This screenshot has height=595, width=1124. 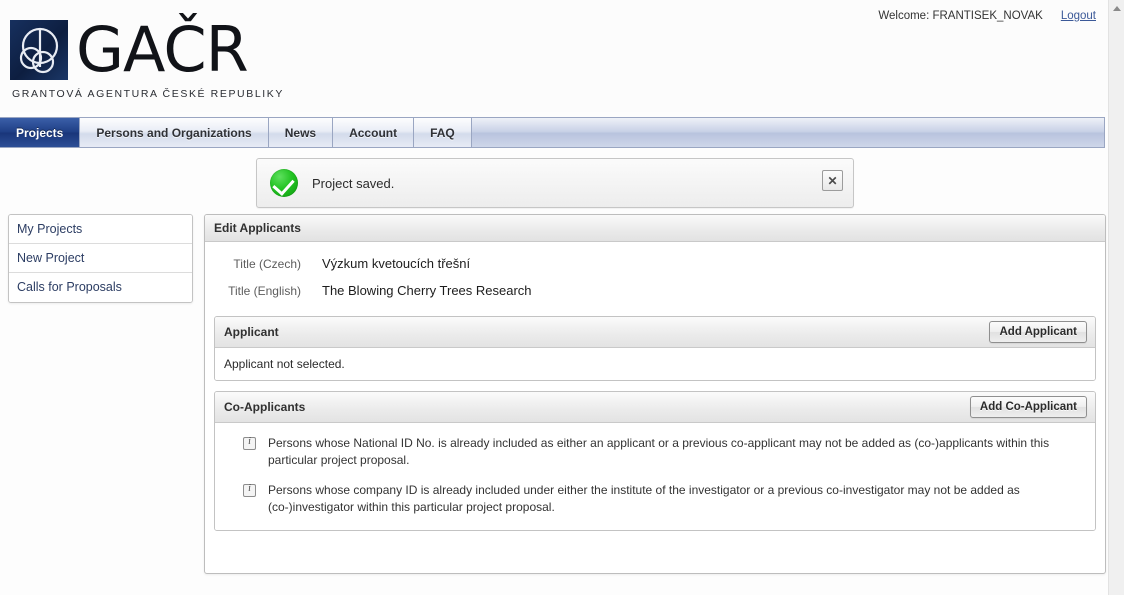 What do you see at coordinates (1116, 297) in the screenshot?
I see `window-scrollbar` at bounding box center [1116, 297].